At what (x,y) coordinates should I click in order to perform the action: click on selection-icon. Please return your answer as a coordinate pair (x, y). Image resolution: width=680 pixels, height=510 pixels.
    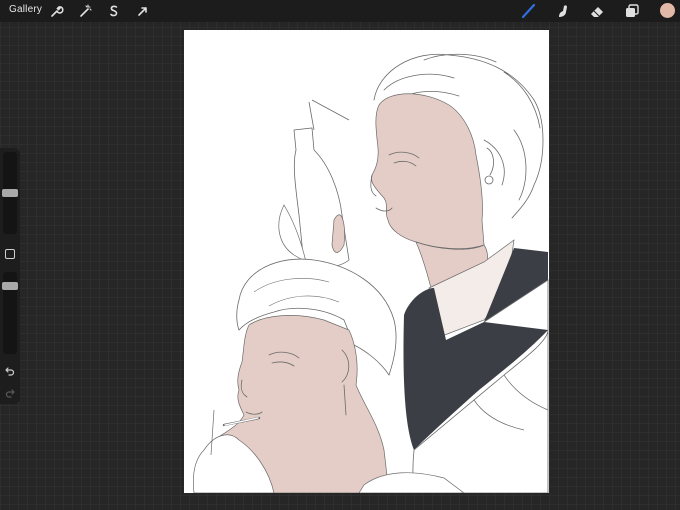
    Looking at the image, I should click on (114, 11).